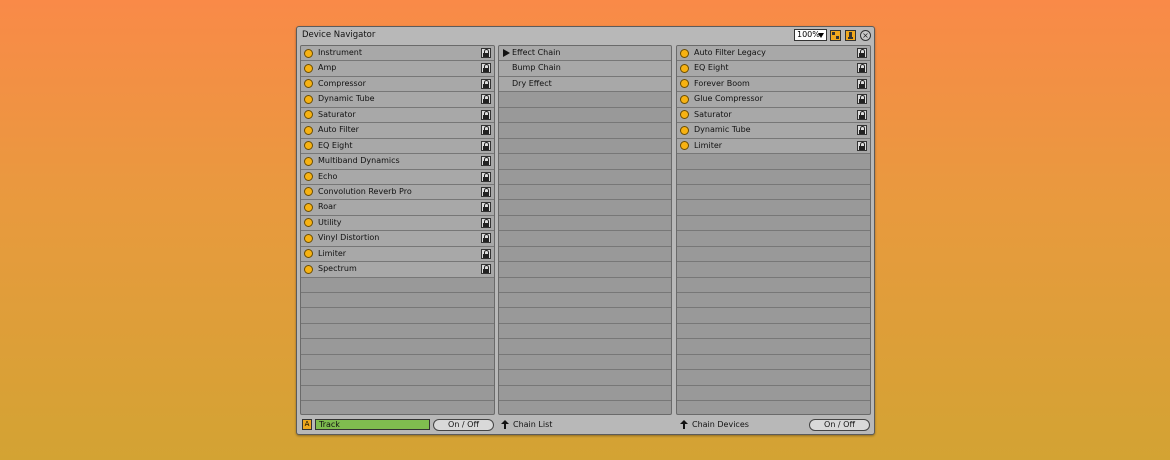 Image resolution: width=1170 pixels, height=460 pixels. What do you see at coordinates (372, 424) in the screenshot?
I see `track-field: Track` at bounding box center [372, 424].